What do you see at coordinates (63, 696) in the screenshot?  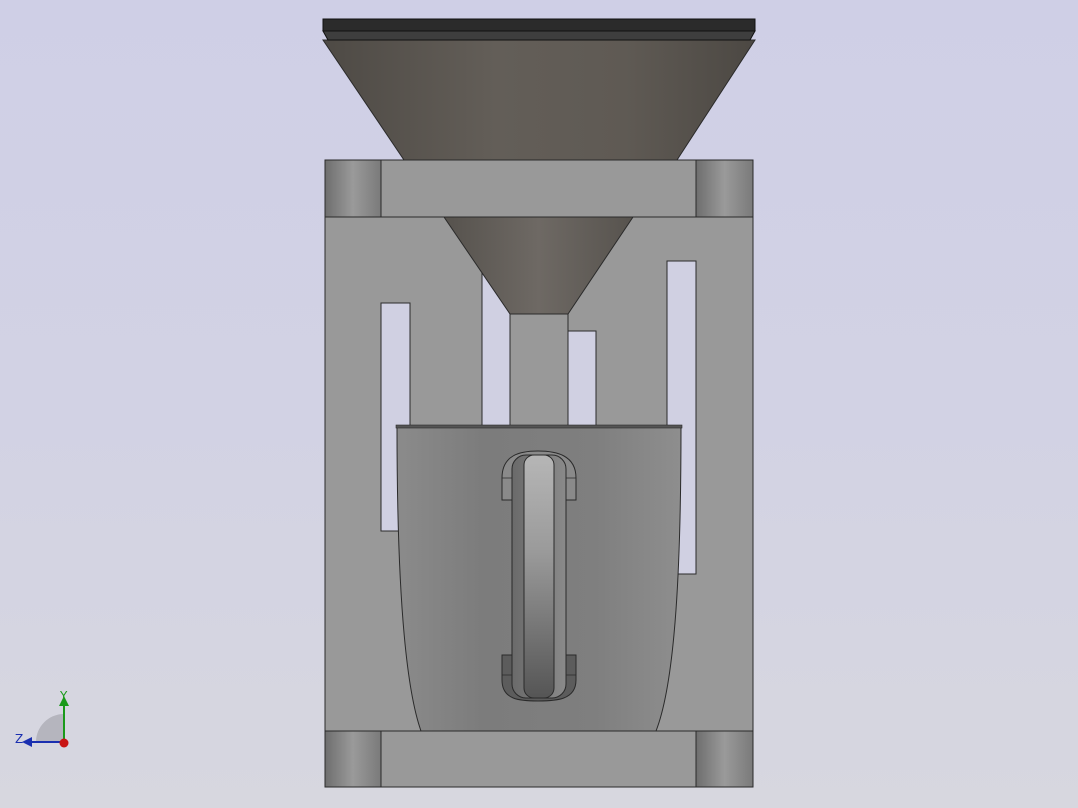 I see `triad-y-label: Y` at bounding box center [63, 696].